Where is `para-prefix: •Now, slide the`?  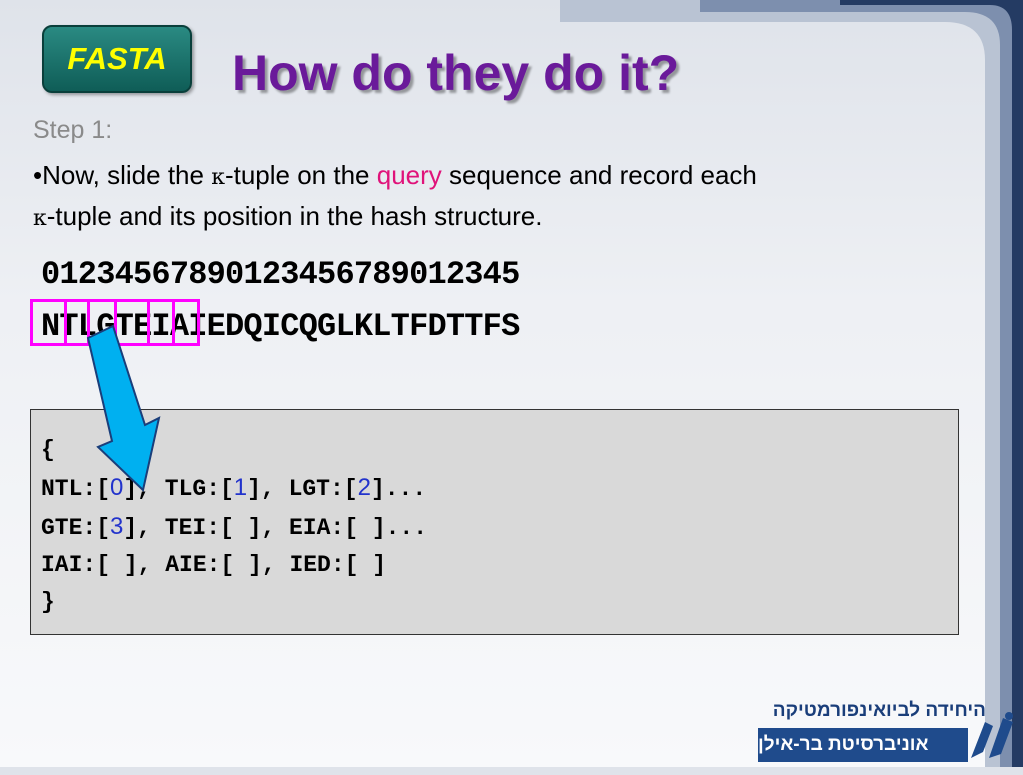 para-prefix: •Now, slide the is located at coordinates (122, 175).